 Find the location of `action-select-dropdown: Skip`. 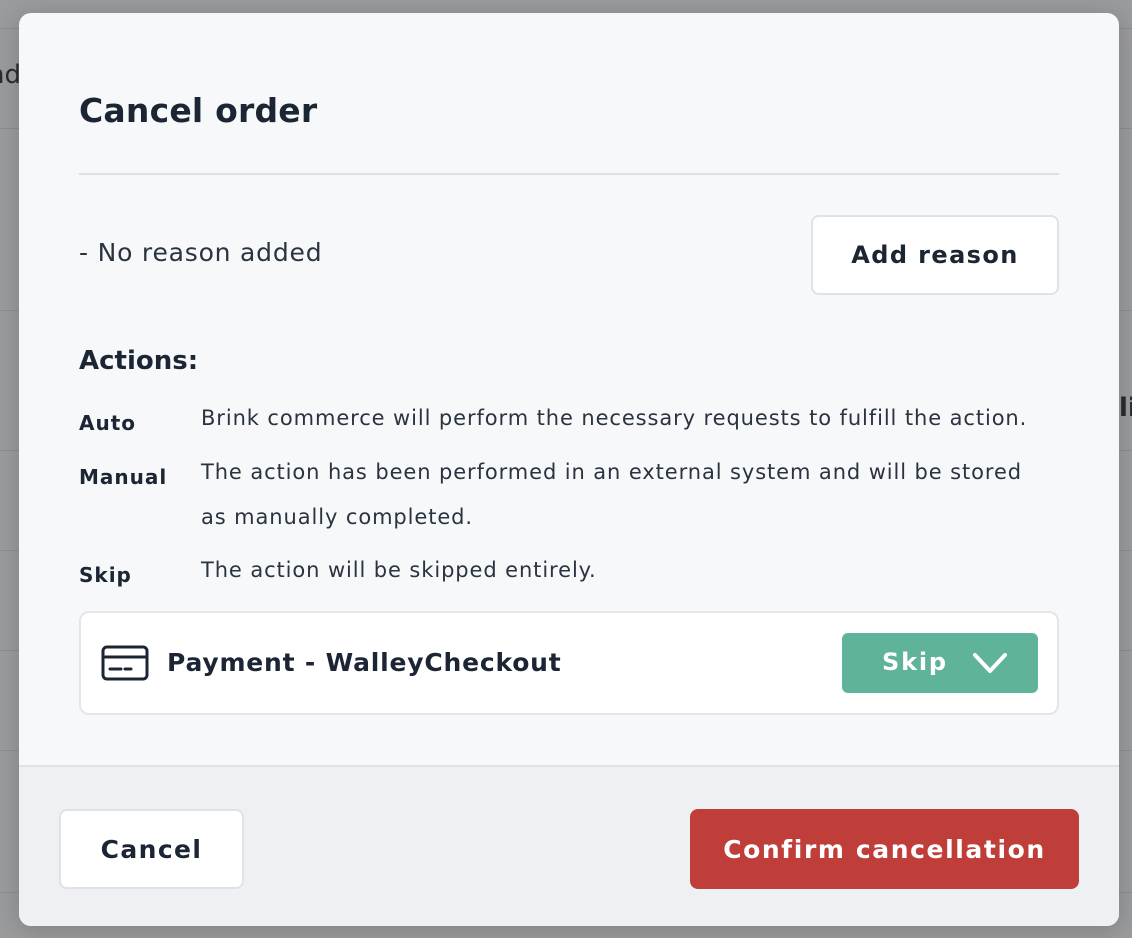

action-select-dropdown: Skip is located at coordinates (940, 663).